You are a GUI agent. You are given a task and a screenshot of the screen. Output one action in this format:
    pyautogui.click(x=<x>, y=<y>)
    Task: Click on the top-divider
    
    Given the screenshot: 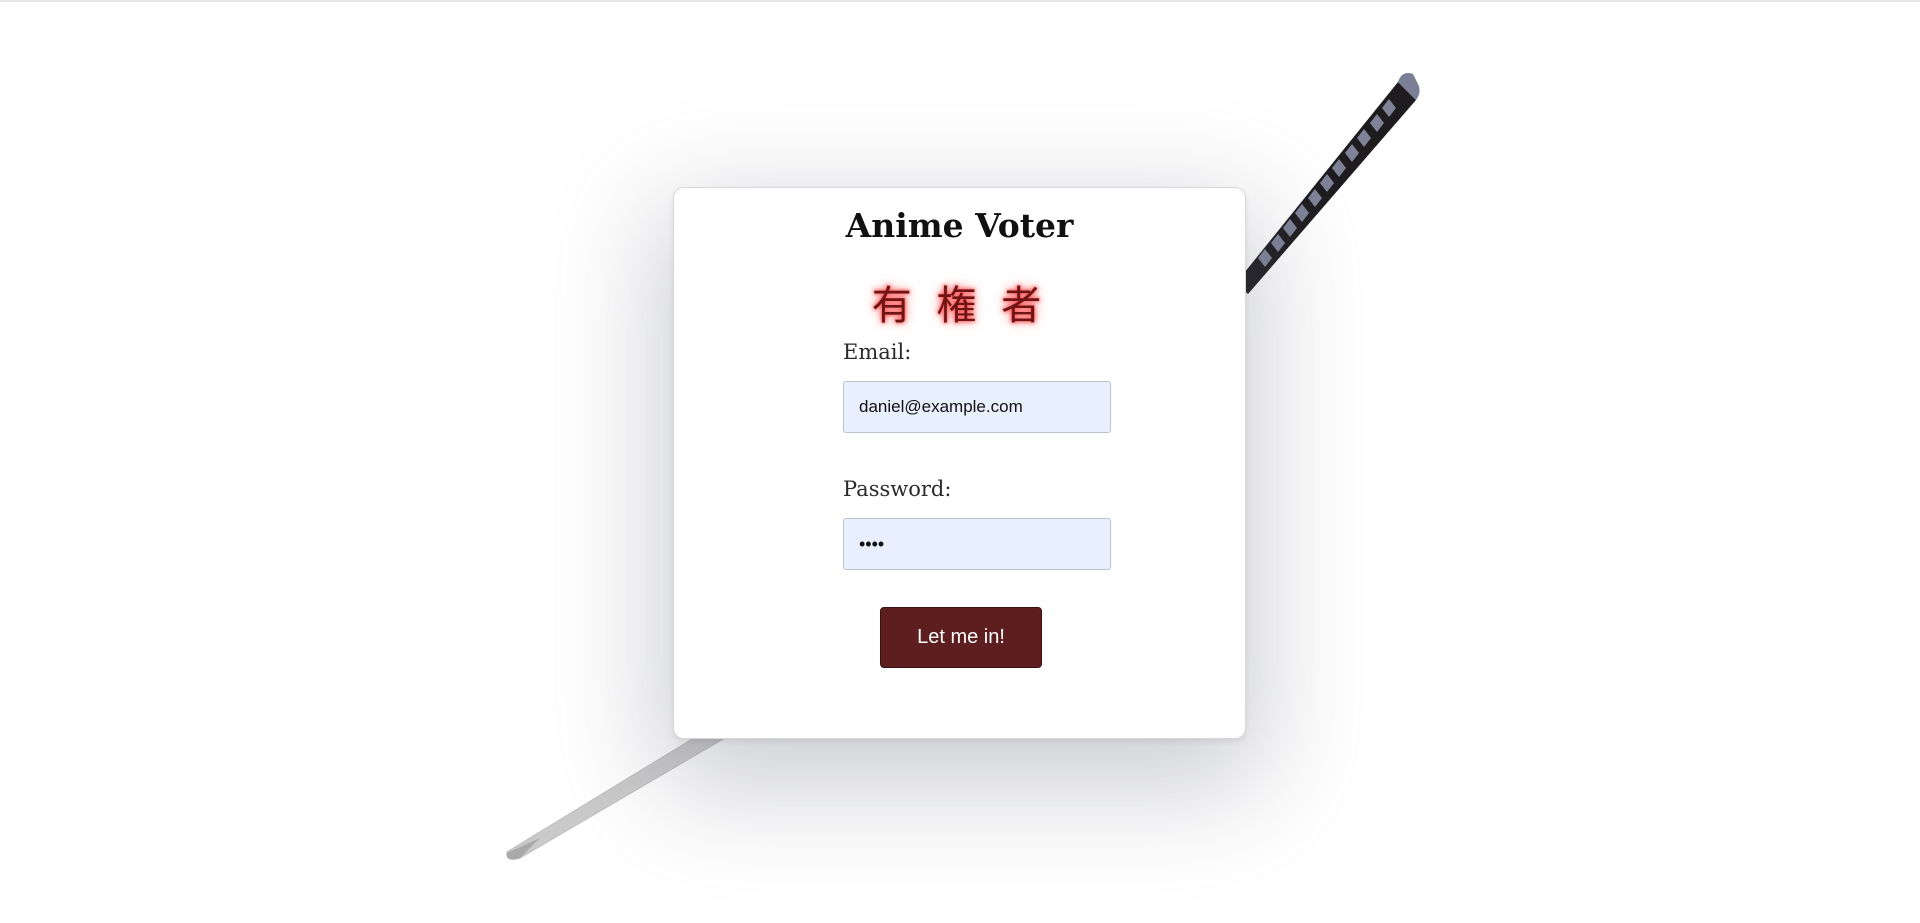 What is the action you would take?
    pyautogui.click(x=960, y=1)
    